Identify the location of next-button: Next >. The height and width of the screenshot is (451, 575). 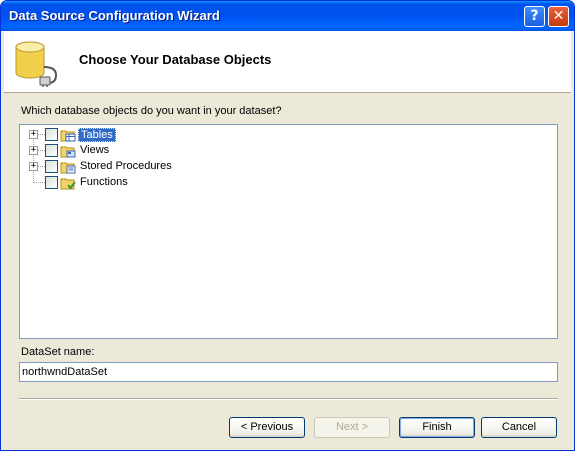
(352, 427).